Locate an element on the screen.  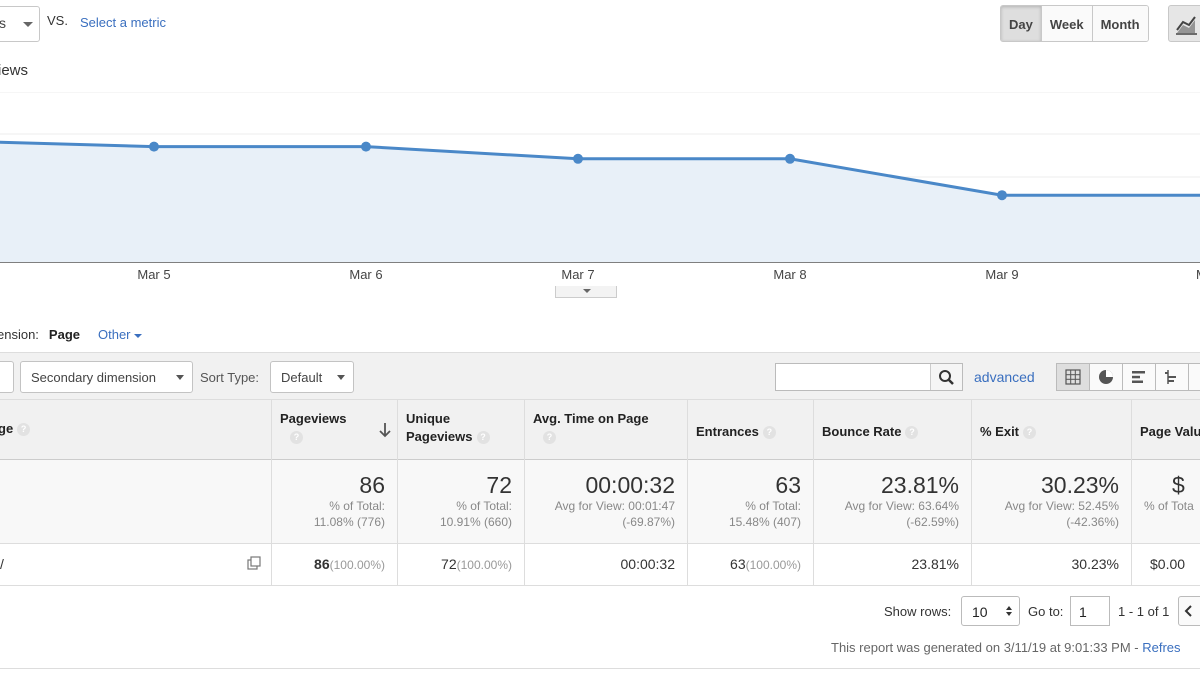
x-tick-label: Mar 5 is located at coordinates (153, 274).